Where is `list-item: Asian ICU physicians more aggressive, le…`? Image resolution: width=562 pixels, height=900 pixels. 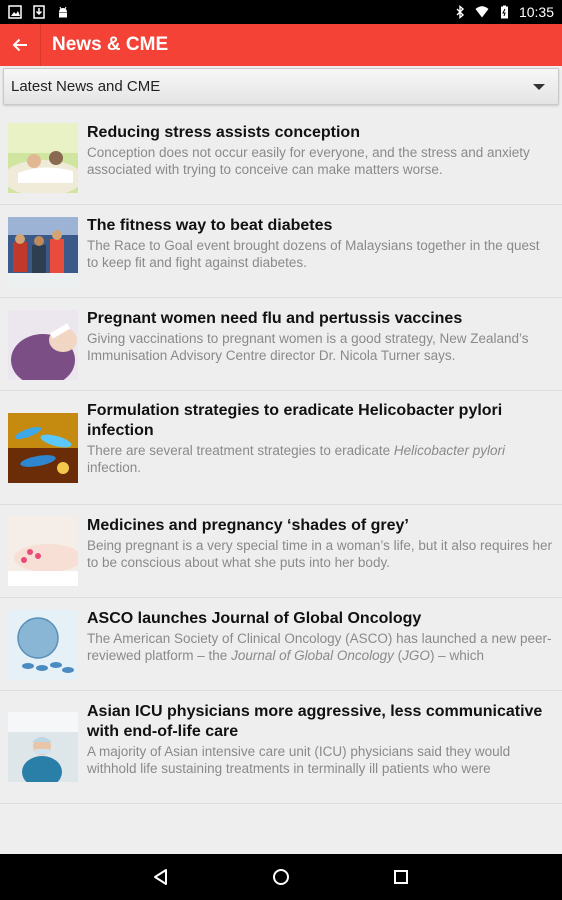 list-item: Asian ICU physicians more aggressive, le… is located at coordinates (281, 747).